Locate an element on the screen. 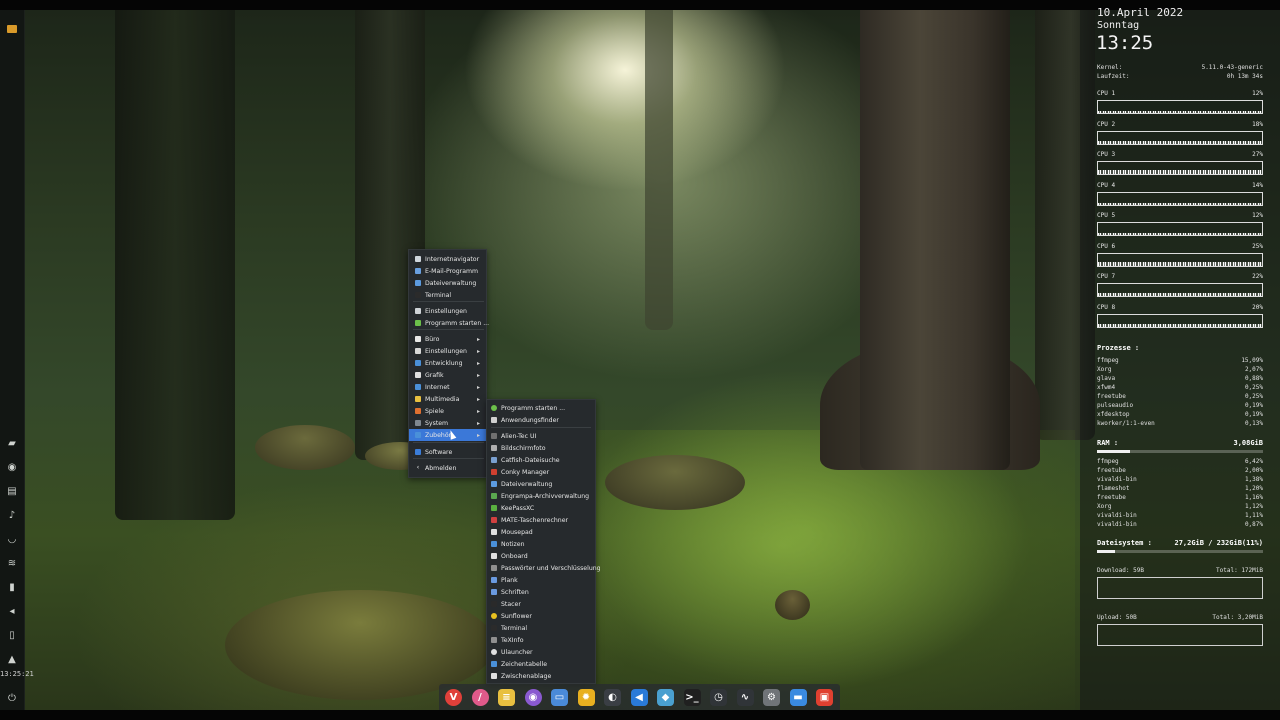  cpu-label: CPU 5 is located at coordinates (1106, 215).